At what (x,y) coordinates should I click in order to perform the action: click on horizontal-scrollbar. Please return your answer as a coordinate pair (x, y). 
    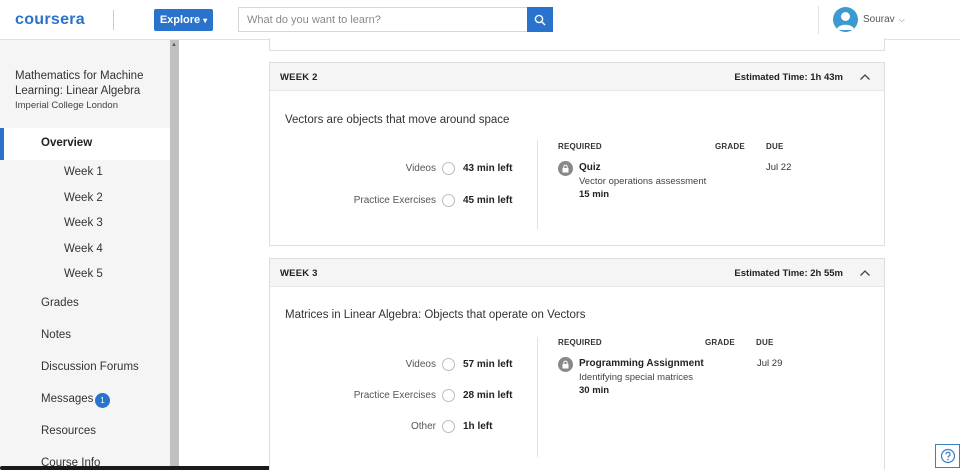
    Looking at the image, I should click on (144, 468).